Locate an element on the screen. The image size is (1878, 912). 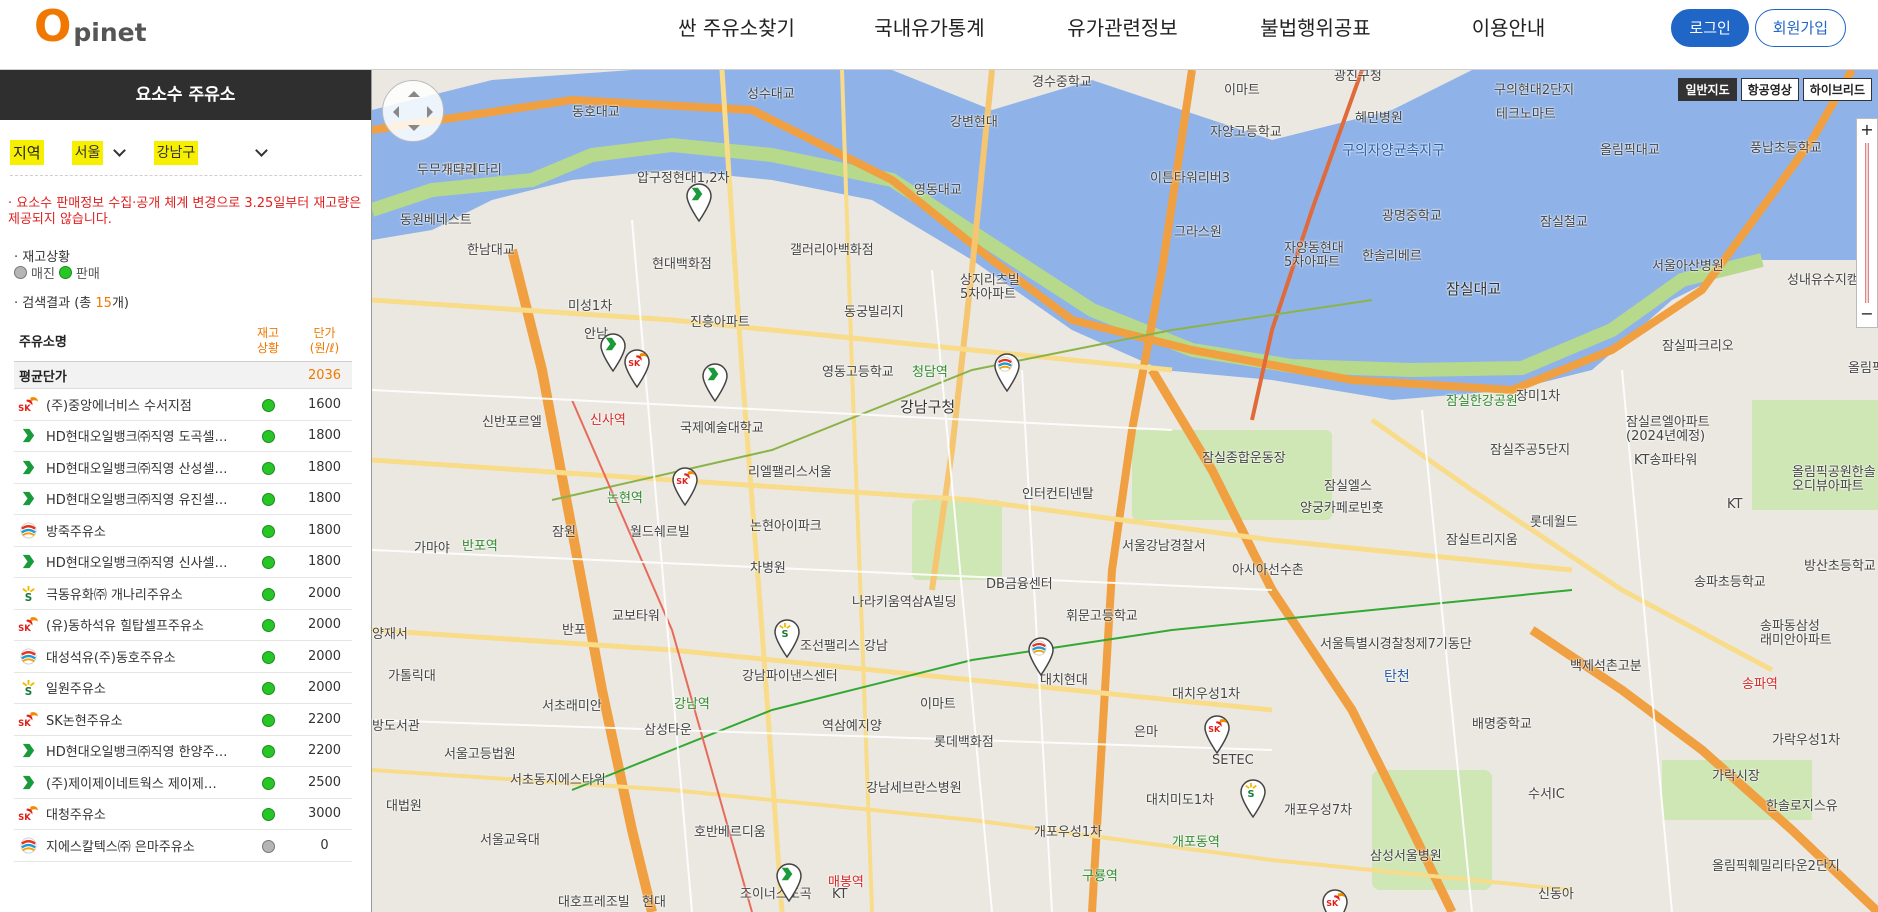
station-row: SK SK논현주유소 2200 is located at coordinates (183, 720).